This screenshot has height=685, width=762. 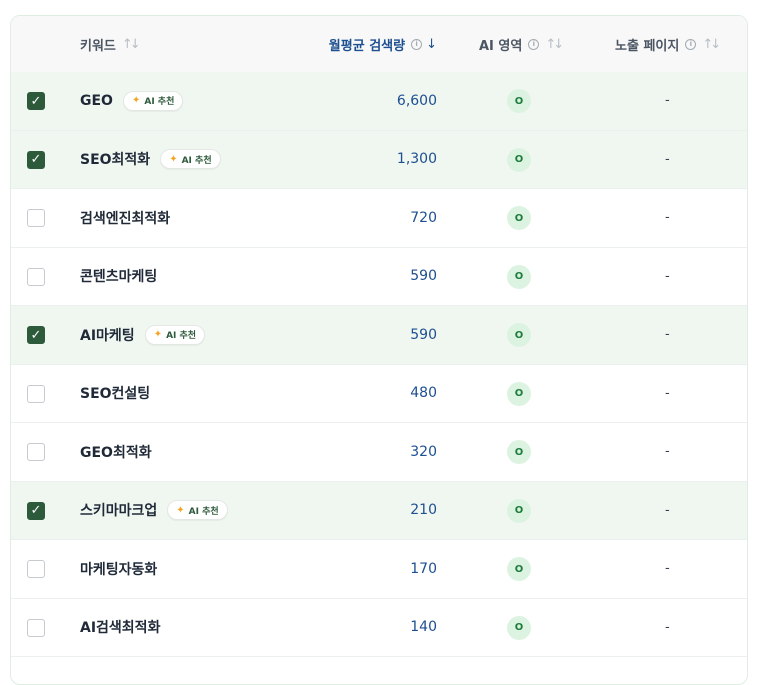 What do you see at coordinates (379, 452) in the screenshot?
I see `table-row: GEO최적화 320 O -` at bounding box center [379, 452].